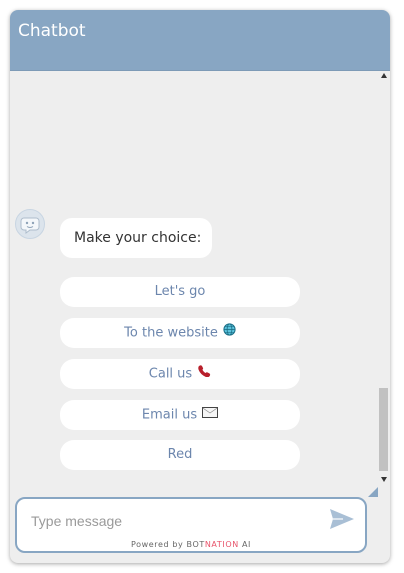 The width and height of the screenshot is (404, 573). What do you see at coordinates (373, 492) in the screenshot?
I see `input-tail` at bounding box center [373, 492].